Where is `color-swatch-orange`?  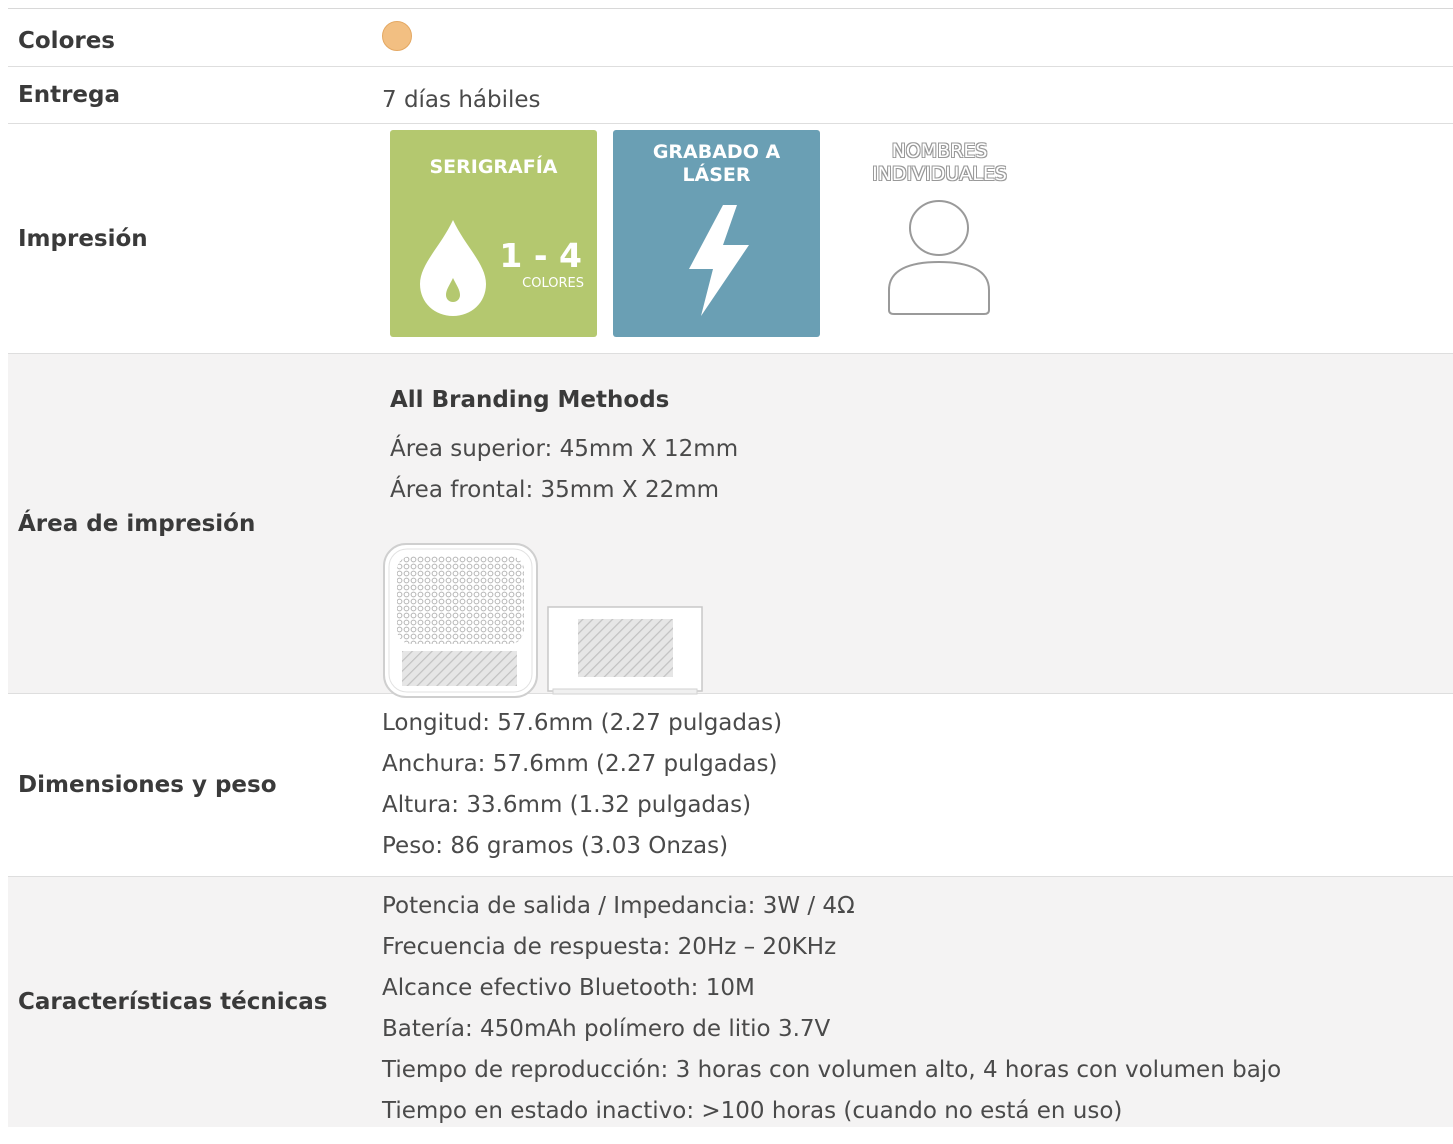 color-swatch-orange is located at coordinates (397, 36).